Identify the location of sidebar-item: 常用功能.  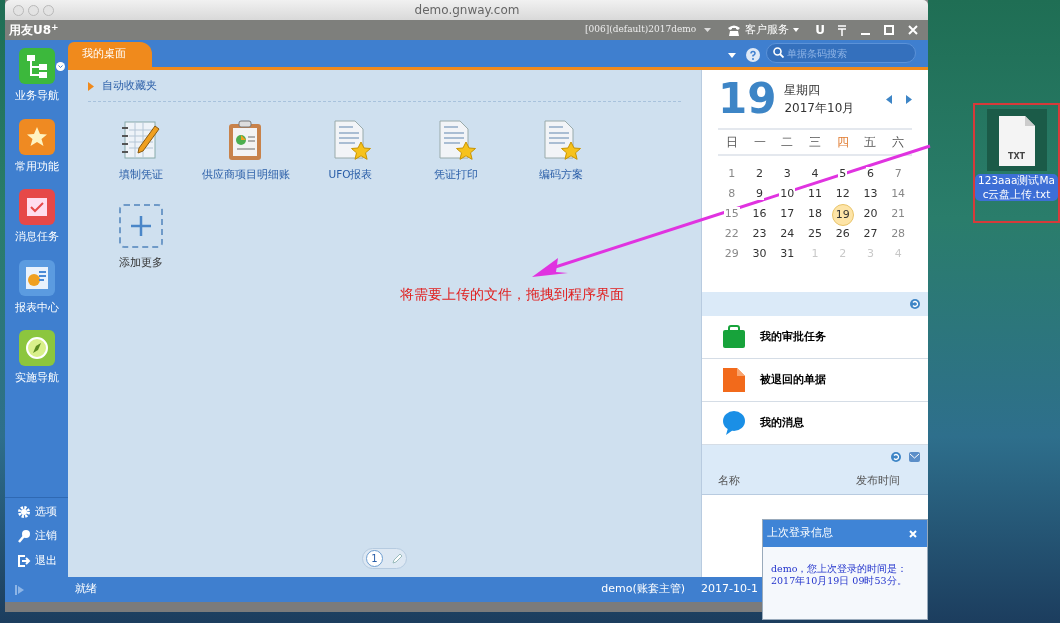
(36, 146).